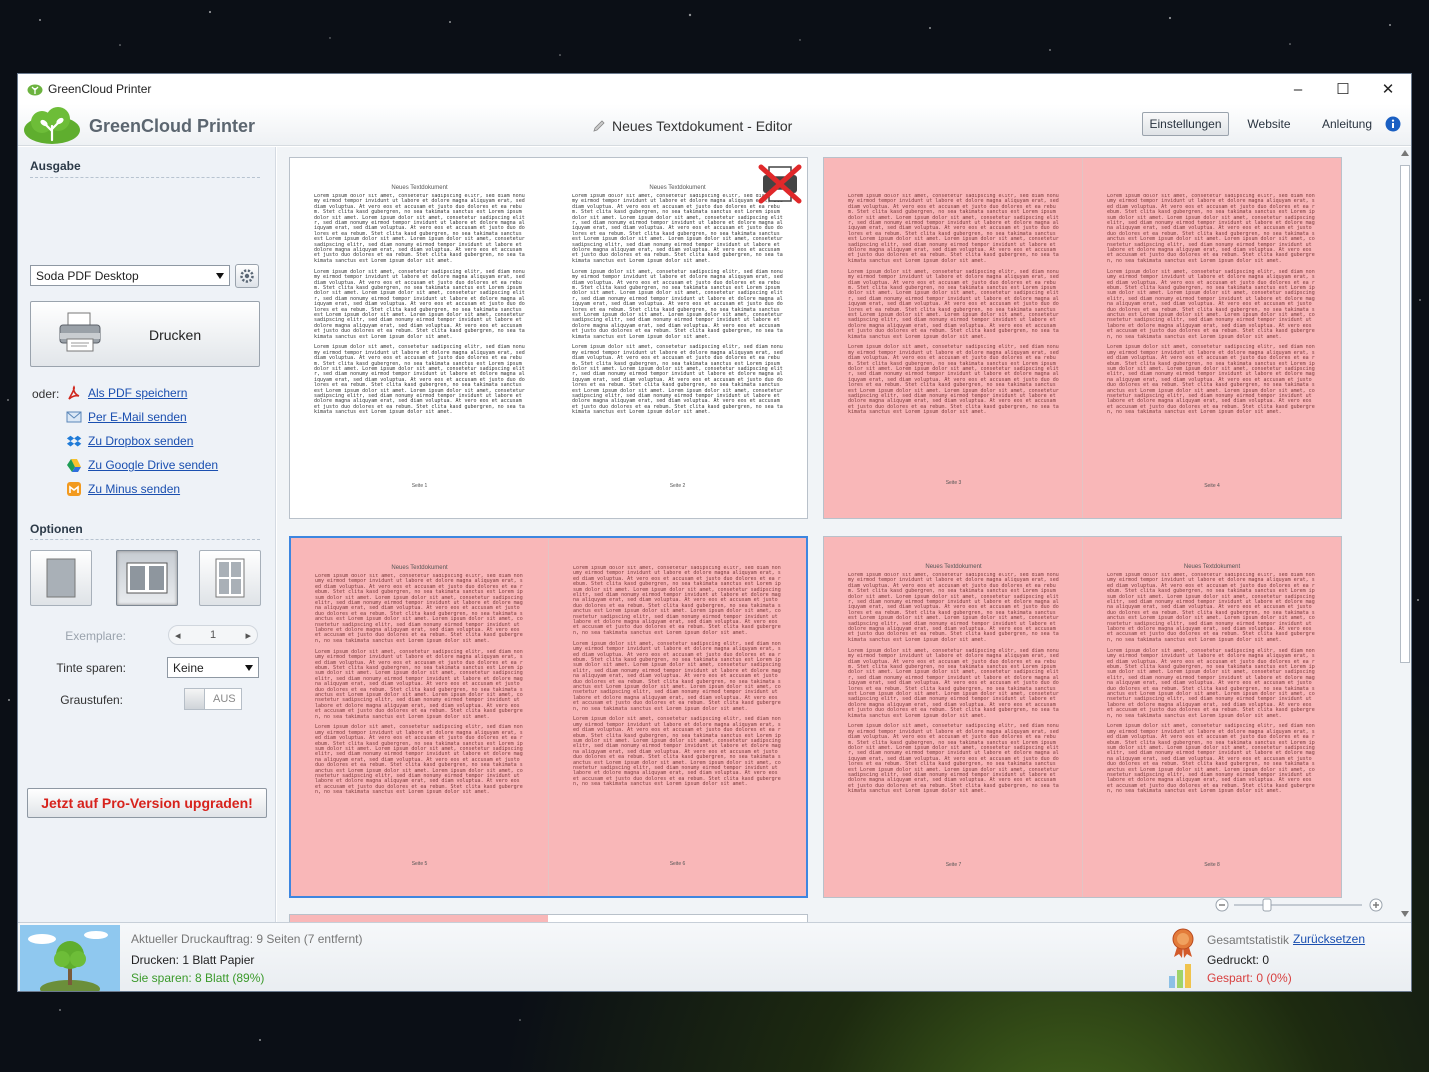 This screenshot has width=1429, height=1072. What do you see at coordinates (74, 441) in the screenshot?
I see `dropbox-icon` at bounding box center [74, 441].